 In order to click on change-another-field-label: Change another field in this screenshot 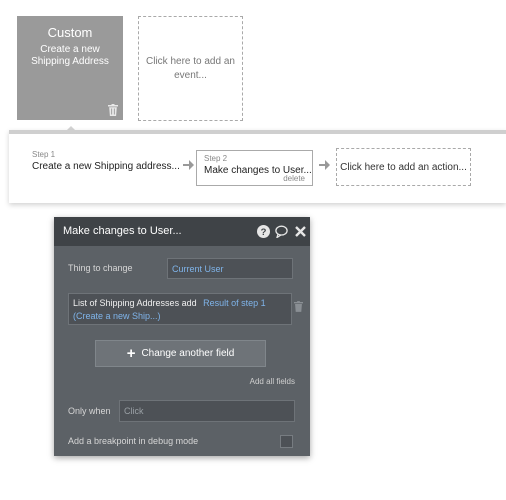, I will do `click(188, 353)`.